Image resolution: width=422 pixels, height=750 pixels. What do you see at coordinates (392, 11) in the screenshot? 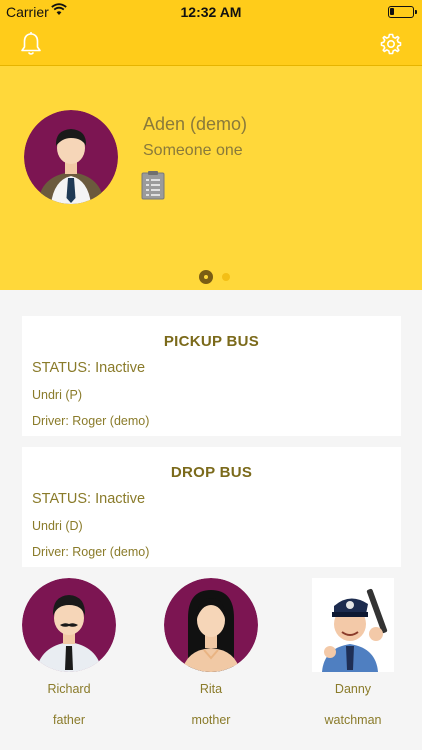
I see `battery-fill` at bounding box center [392, 11].